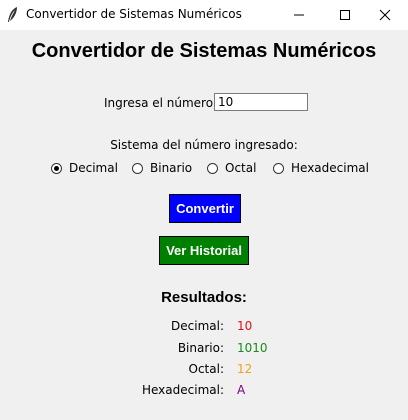 This screenshot has height=420, width=408. Describe the element at coordinates (93, 168) in the screenshot. I see `radio-label: Decimal` at that location.